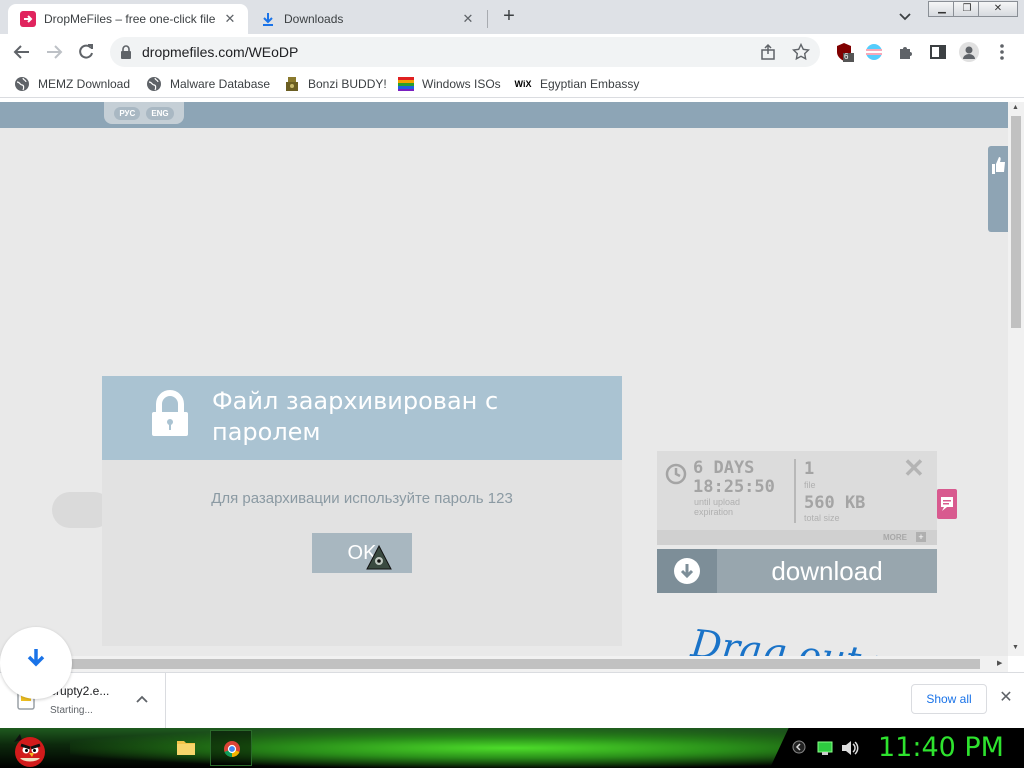  Describe the element at coordinates (406, 84) in the screenshot. I see `windows-flag-icon` at that location.